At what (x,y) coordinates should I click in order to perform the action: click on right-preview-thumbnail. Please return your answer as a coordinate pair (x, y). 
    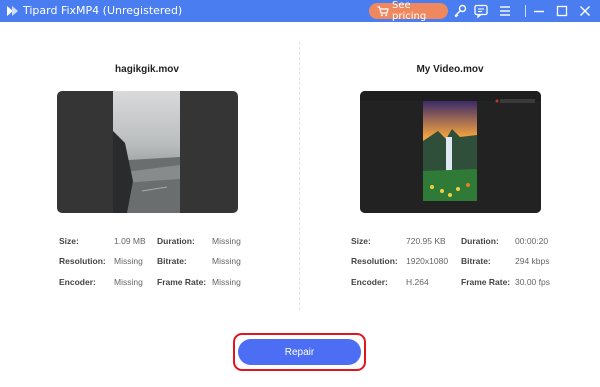
    Looking at the image, I should click on (450, 152).